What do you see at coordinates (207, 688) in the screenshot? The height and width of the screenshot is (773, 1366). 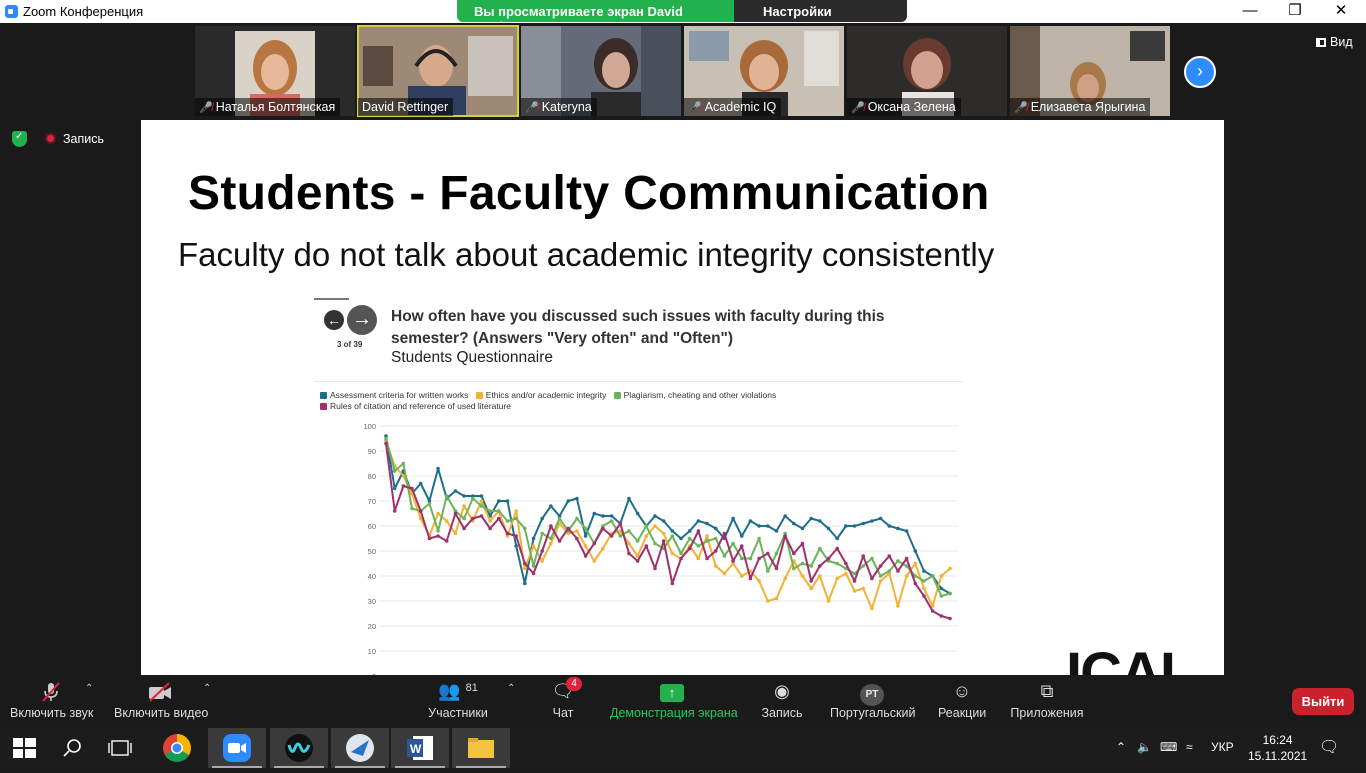 I see `video-options-caret-icon: ⌃` at bounding box center [207, 688].